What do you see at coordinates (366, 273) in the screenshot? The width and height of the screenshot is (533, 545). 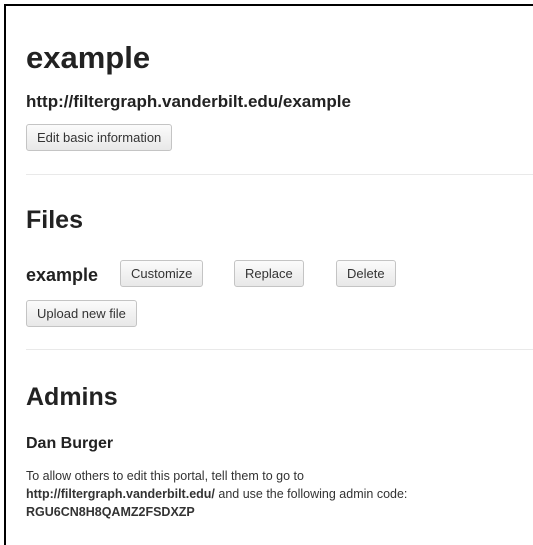 I see `delete-button: Delete` at bounding box center [366, 273].